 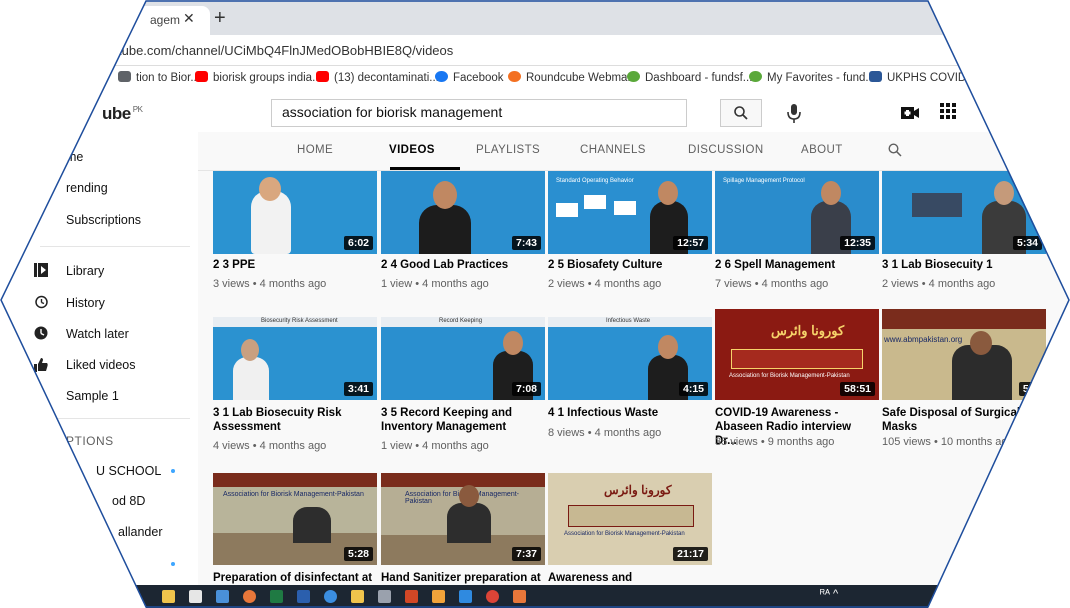 I want to click on video-thumbnail: www.abmpakistan.org 5:2, so click(x=964, y=354).